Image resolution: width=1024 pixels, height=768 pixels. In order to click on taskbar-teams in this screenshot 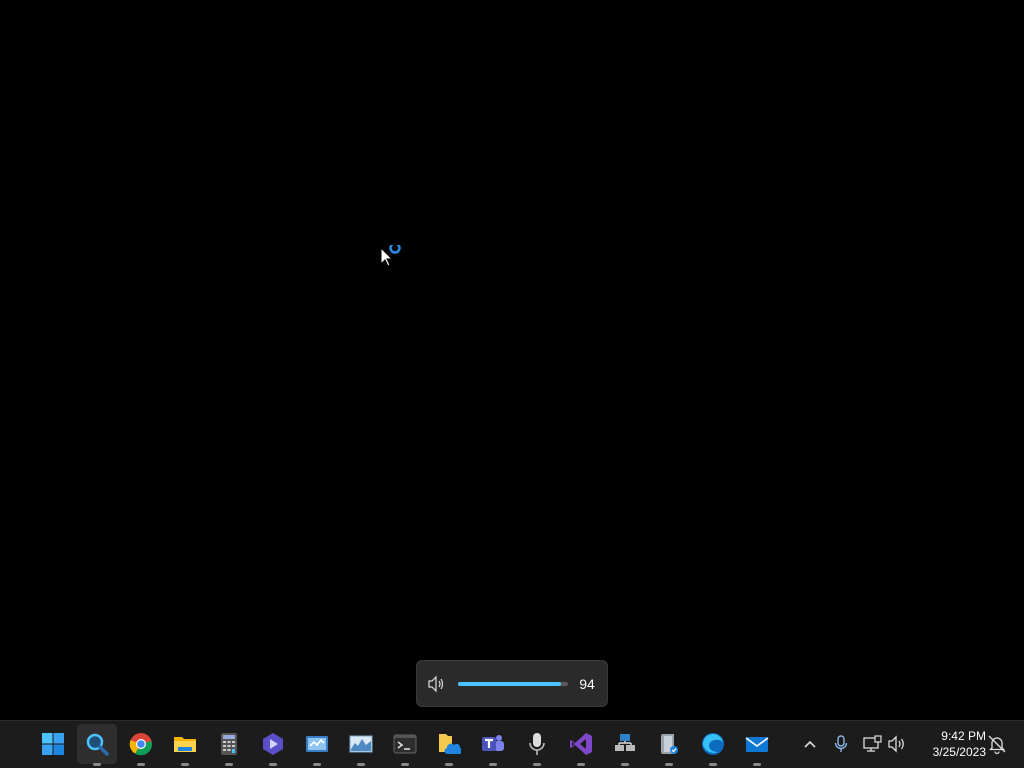, I will do `click(493, 745)`.